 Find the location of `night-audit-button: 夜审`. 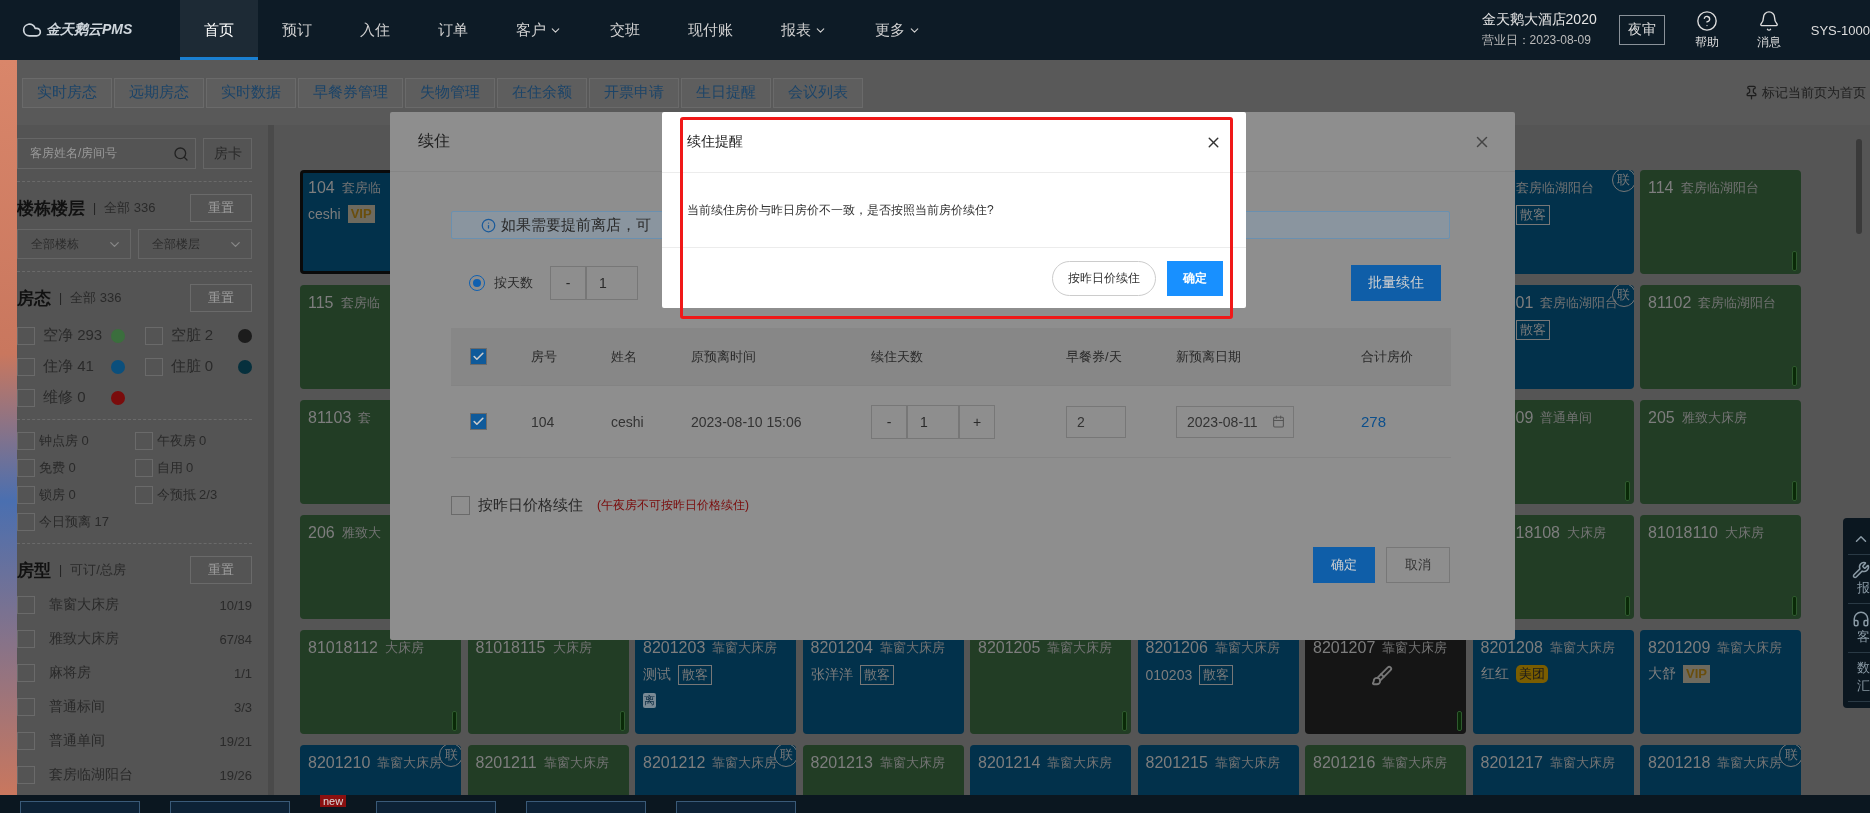

night-audit-button: 夜审 is located at coordinates (1641, 30).